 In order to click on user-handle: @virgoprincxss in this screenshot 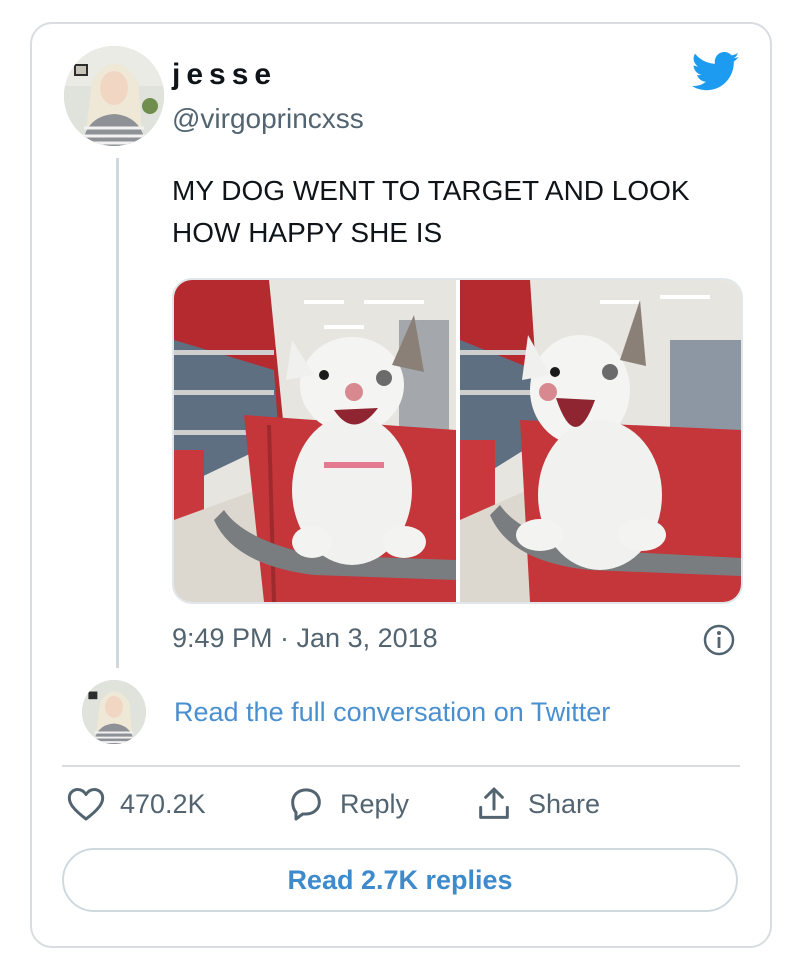, I will do `click(268, 119)`.